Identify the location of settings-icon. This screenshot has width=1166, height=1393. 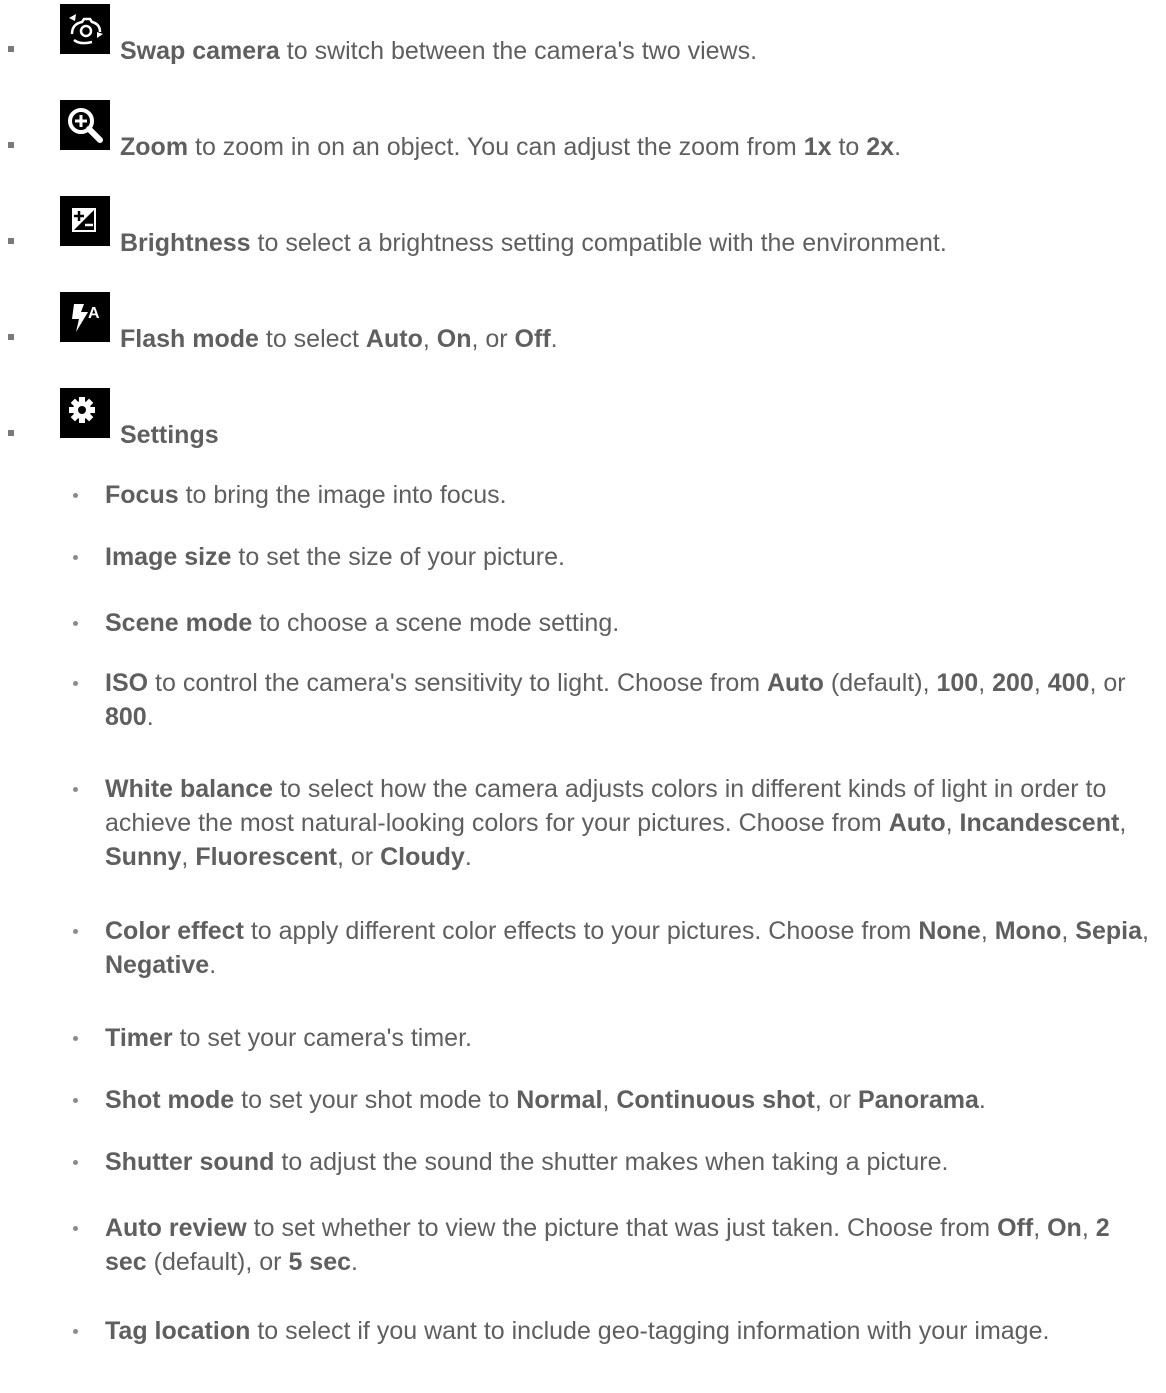
(85, 413).